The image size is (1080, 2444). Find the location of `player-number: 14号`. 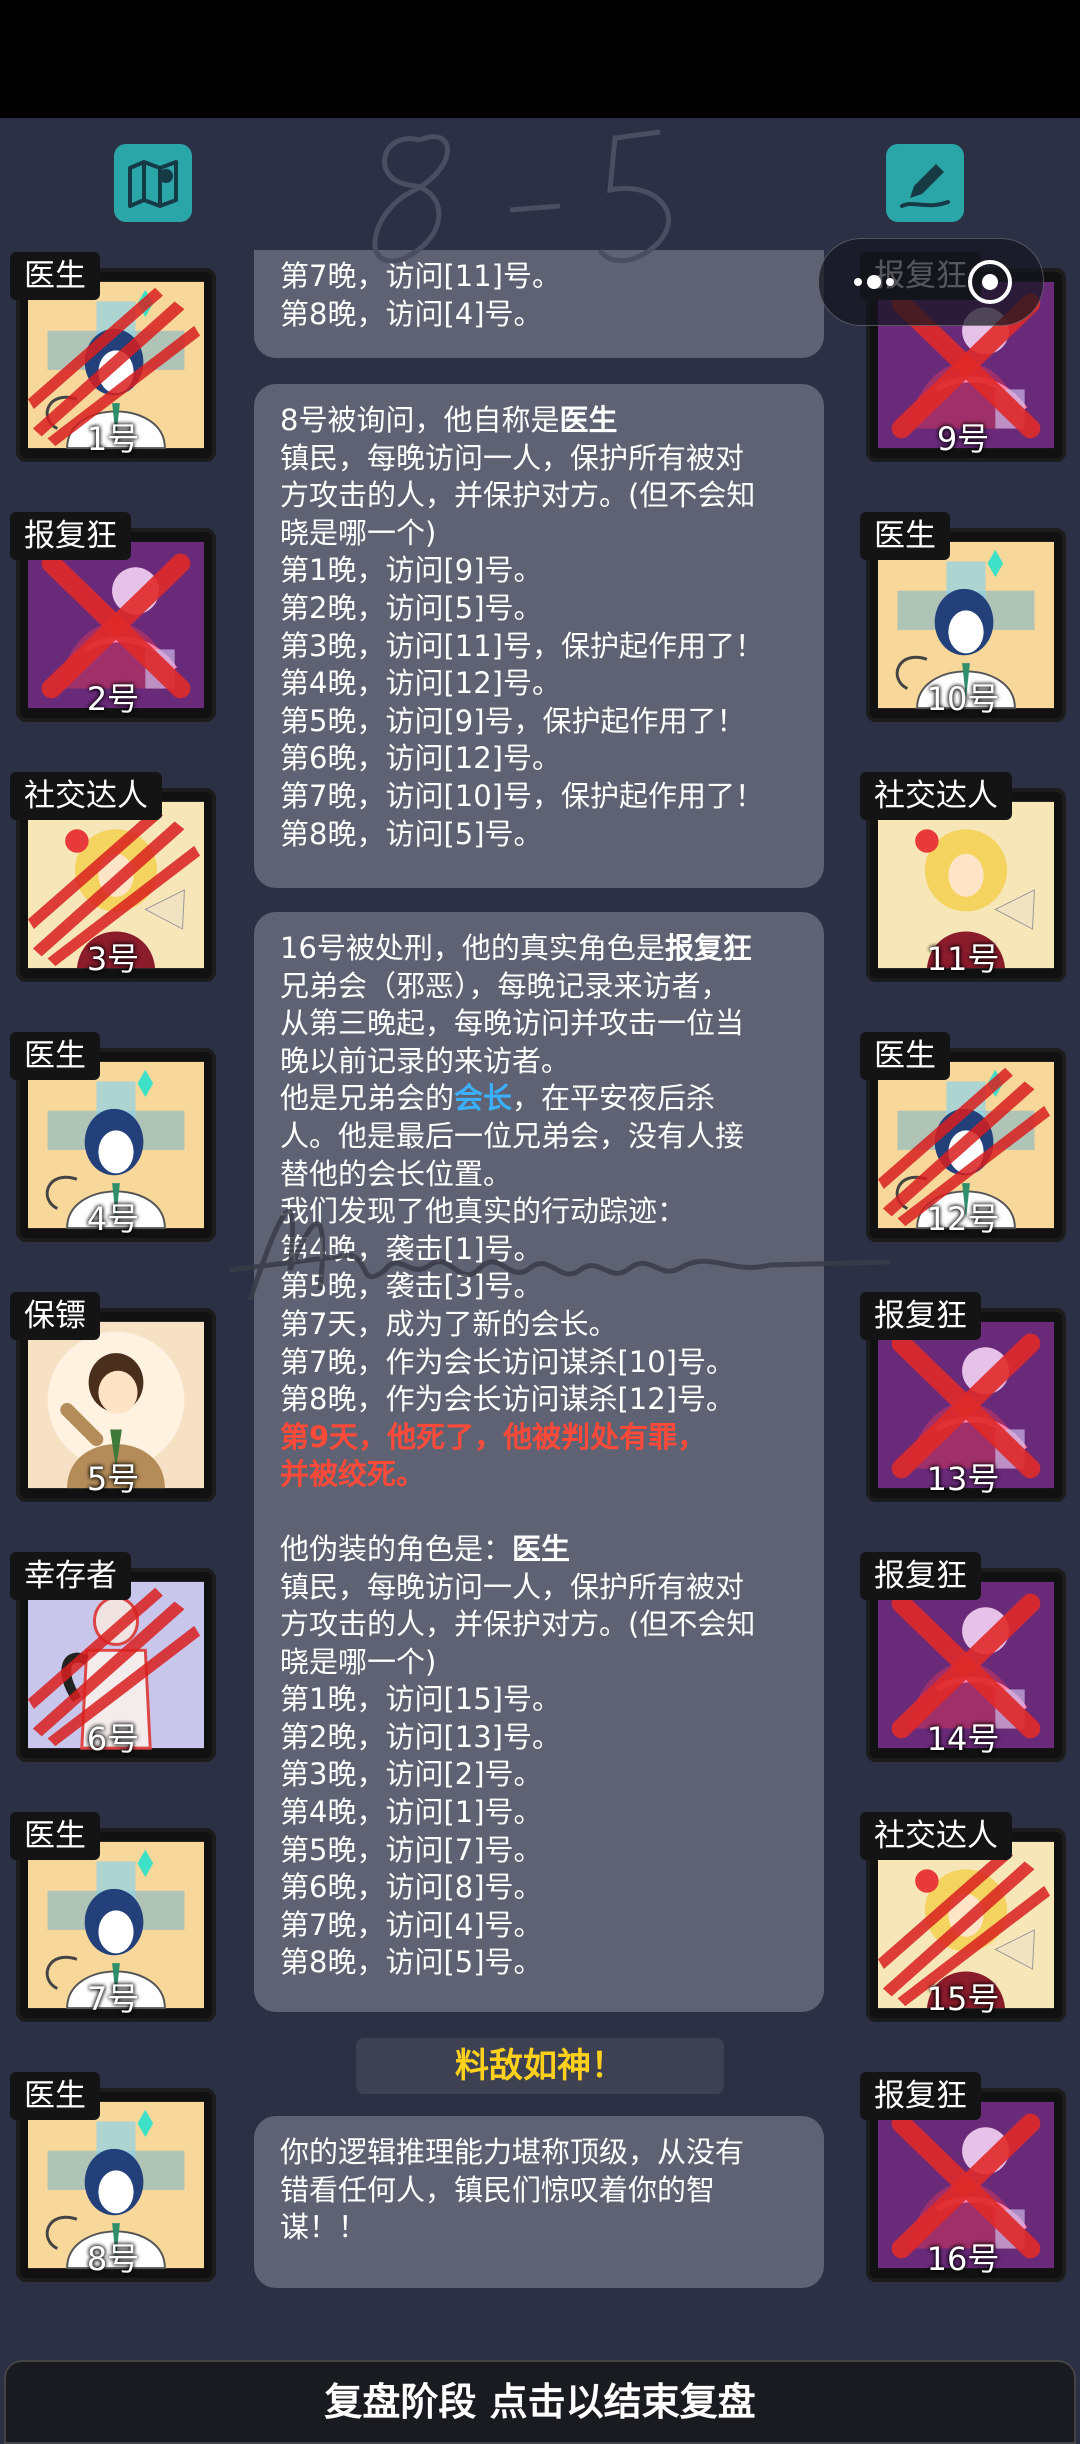

player-number: 14号 is located at coordinates (963, 1739).